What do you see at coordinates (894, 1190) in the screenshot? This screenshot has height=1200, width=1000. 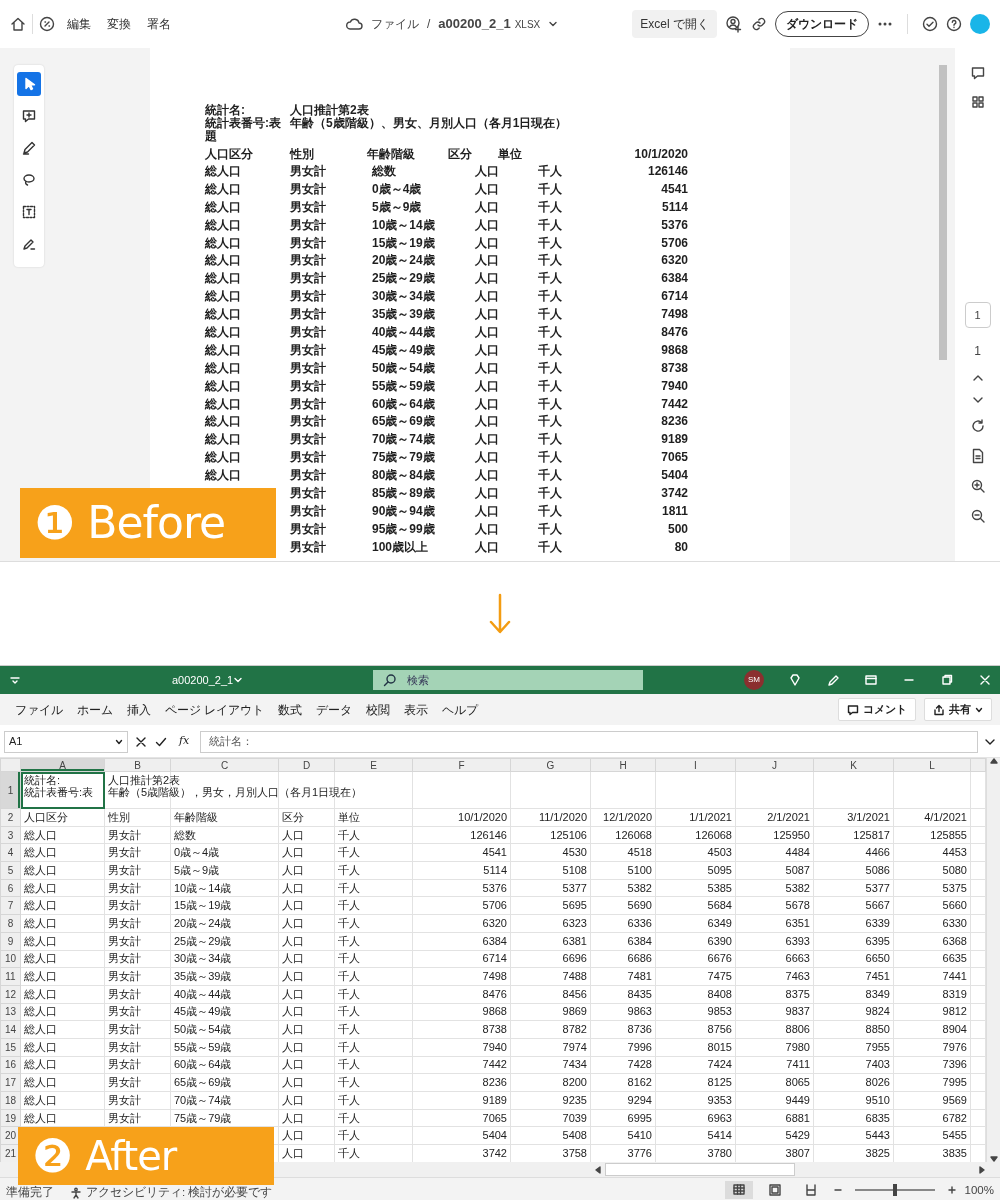 I see `slider-thumb` at bounding box center [894, 1190].